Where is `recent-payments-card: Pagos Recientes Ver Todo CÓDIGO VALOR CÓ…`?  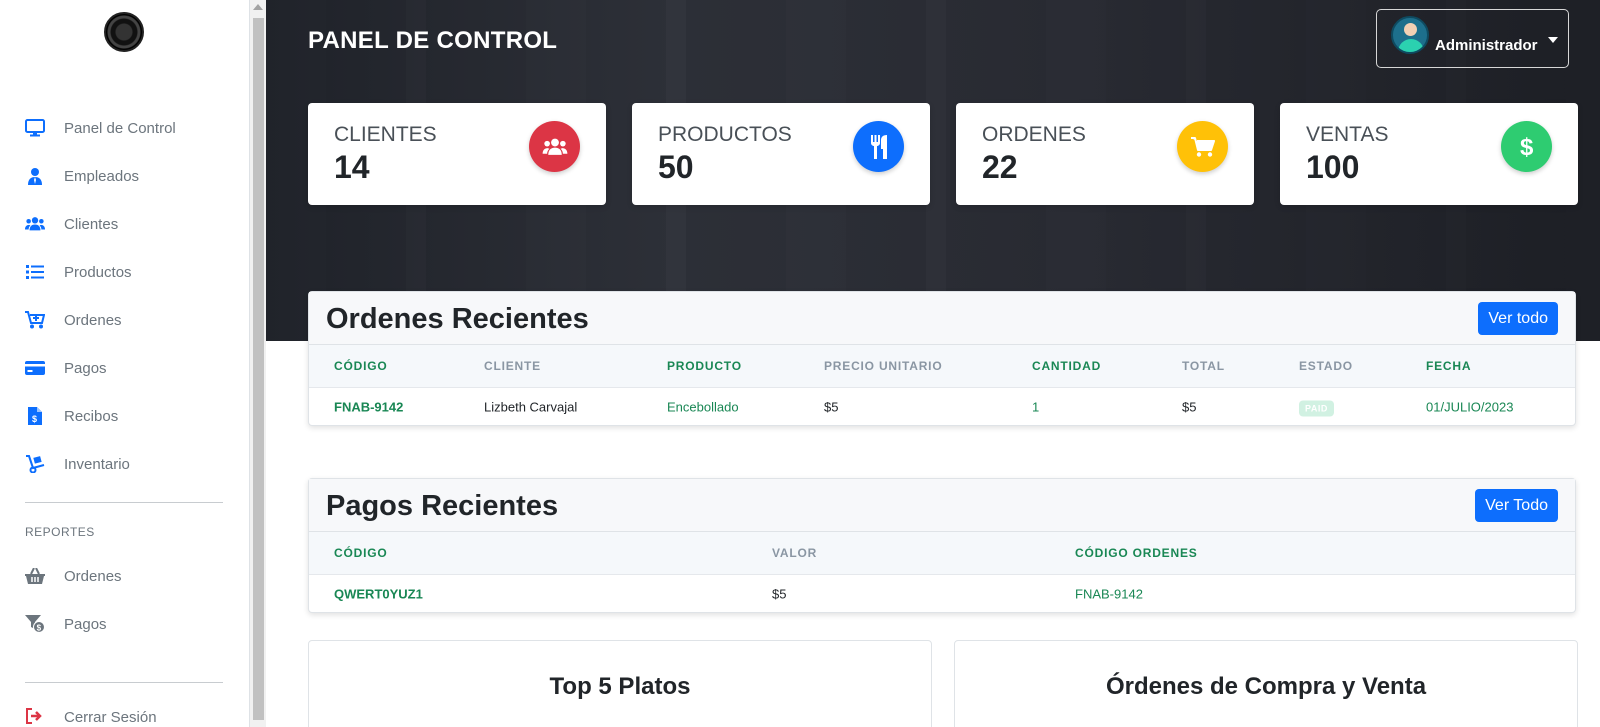
recent-payments-card: Pagos Recientes Ver Todo CÓDIGO VALOR CÓ… is located at coordinates (942, 545).